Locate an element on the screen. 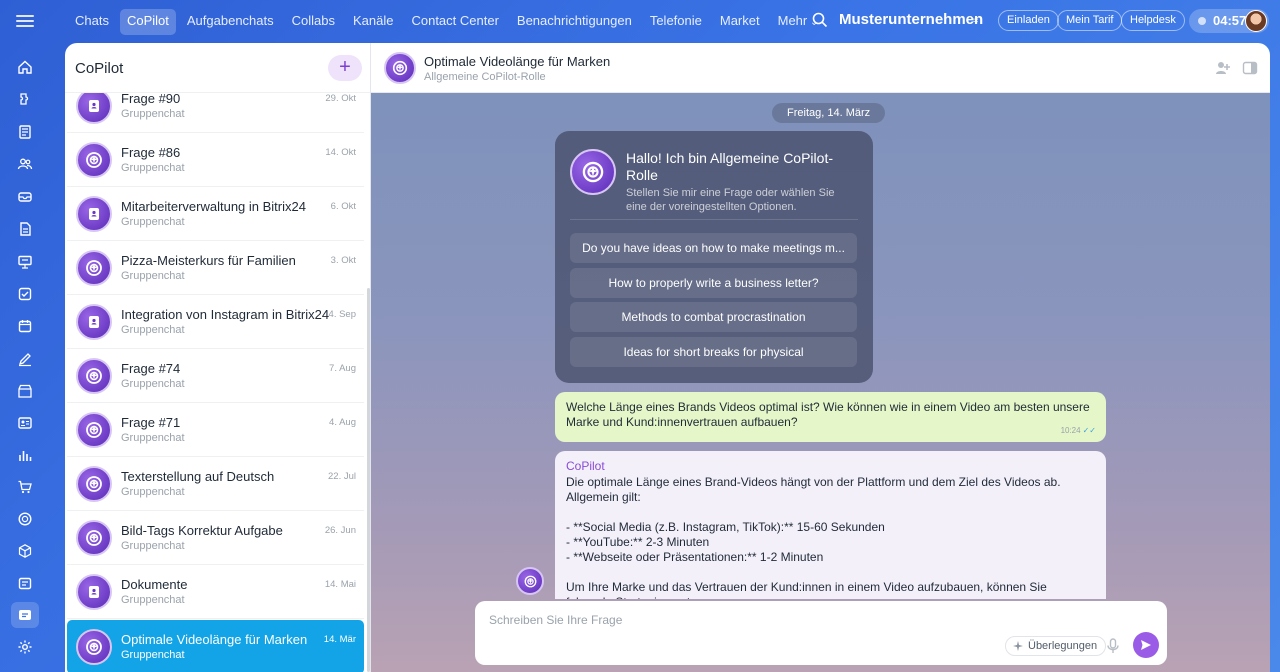 This screenshot has height=672, width=1280. preset-option: How to properly write a business letter? is located at coordinates (713, 283).